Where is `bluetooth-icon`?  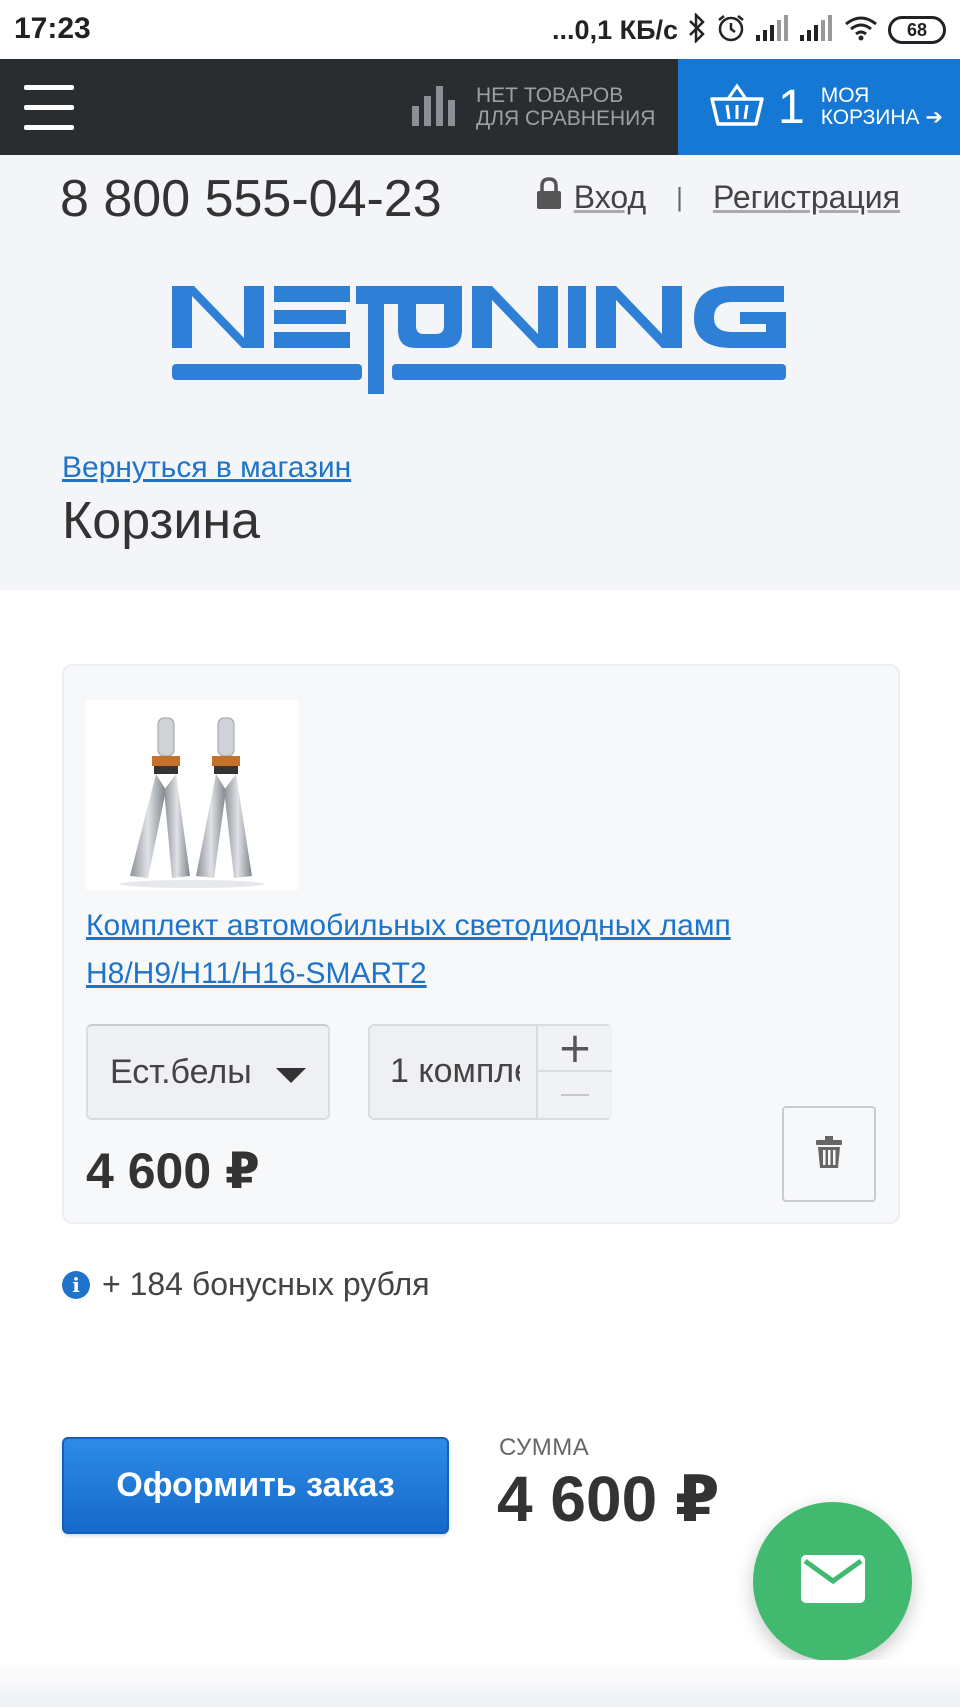
bluetooth-icon is located at coordinates (697, 29).